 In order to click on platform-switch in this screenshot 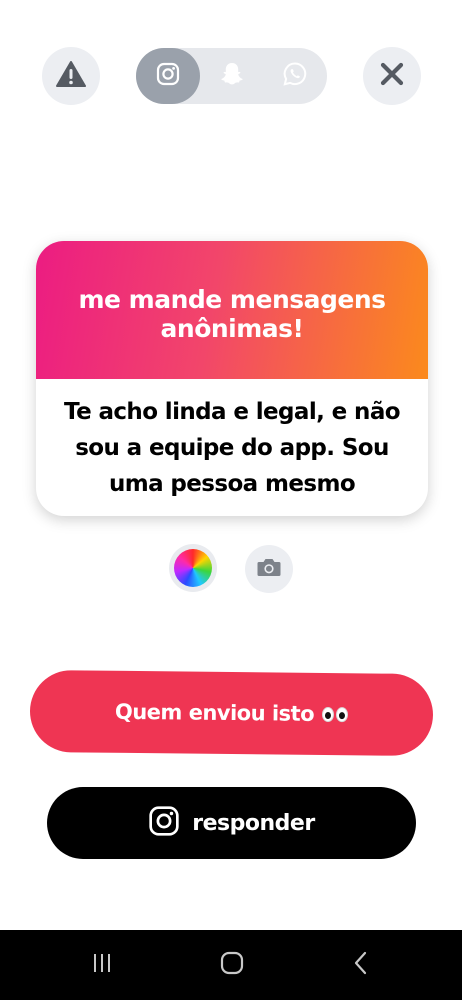, I will do `click(231, 76)`.